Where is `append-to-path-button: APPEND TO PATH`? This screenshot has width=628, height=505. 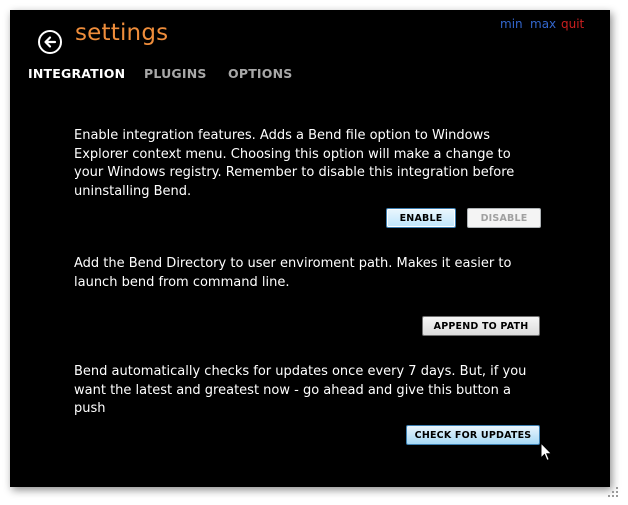 append-to-path-button: APPEND TO PATH is located at coordinates (481, 326).